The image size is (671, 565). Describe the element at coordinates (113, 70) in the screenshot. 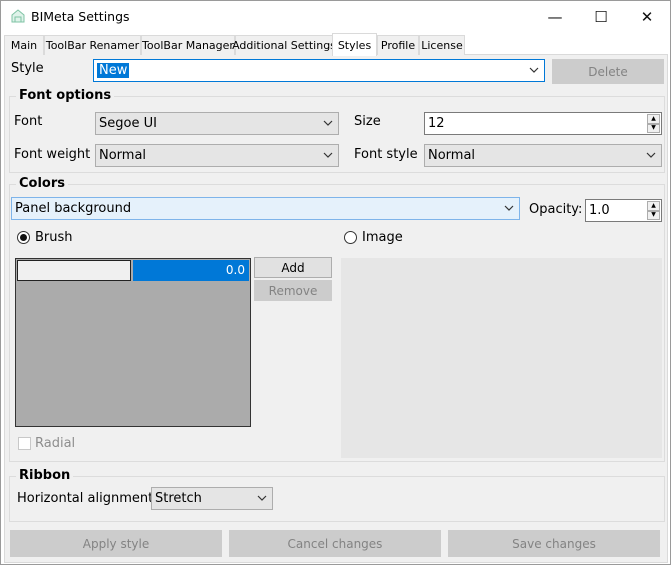

I see `style-value: New` at that location.